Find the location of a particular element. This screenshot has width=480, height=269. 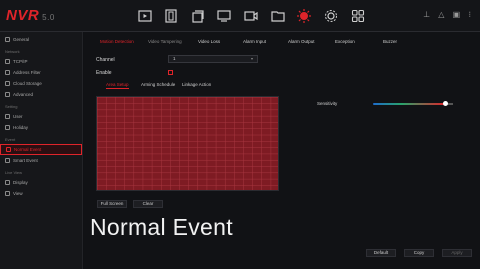

channel-select: 1 ▾ is located at coordinates (213, 59).